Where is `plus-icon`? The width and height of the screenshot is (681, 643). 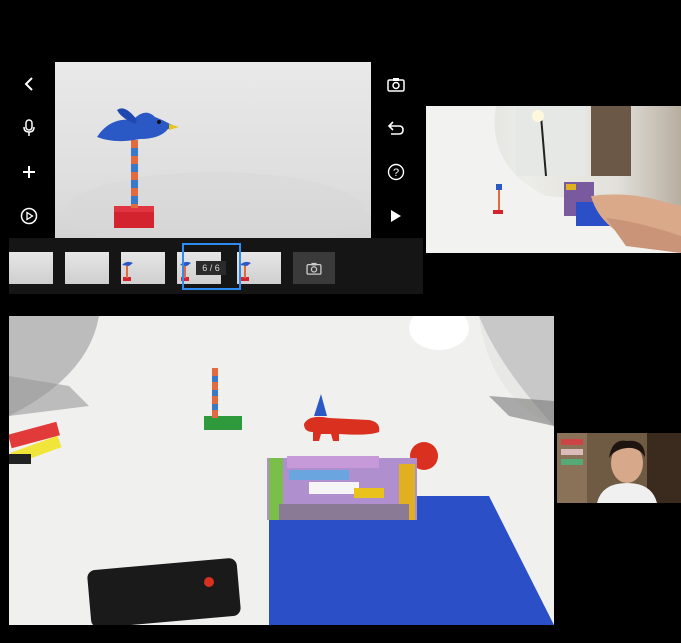 plus-icon is located at coordinates (29, 172).